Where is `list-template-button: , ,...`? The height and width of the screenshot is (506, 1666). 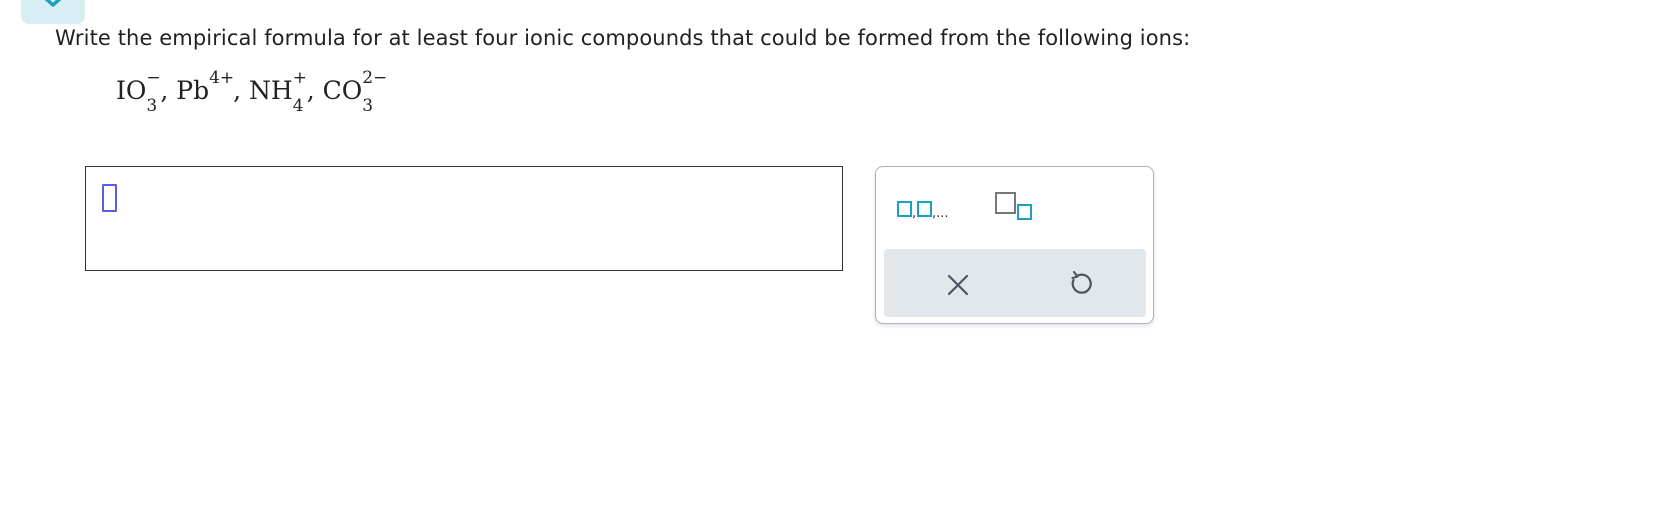 list-template-button: , ,... is located at coordinates (927, 208).